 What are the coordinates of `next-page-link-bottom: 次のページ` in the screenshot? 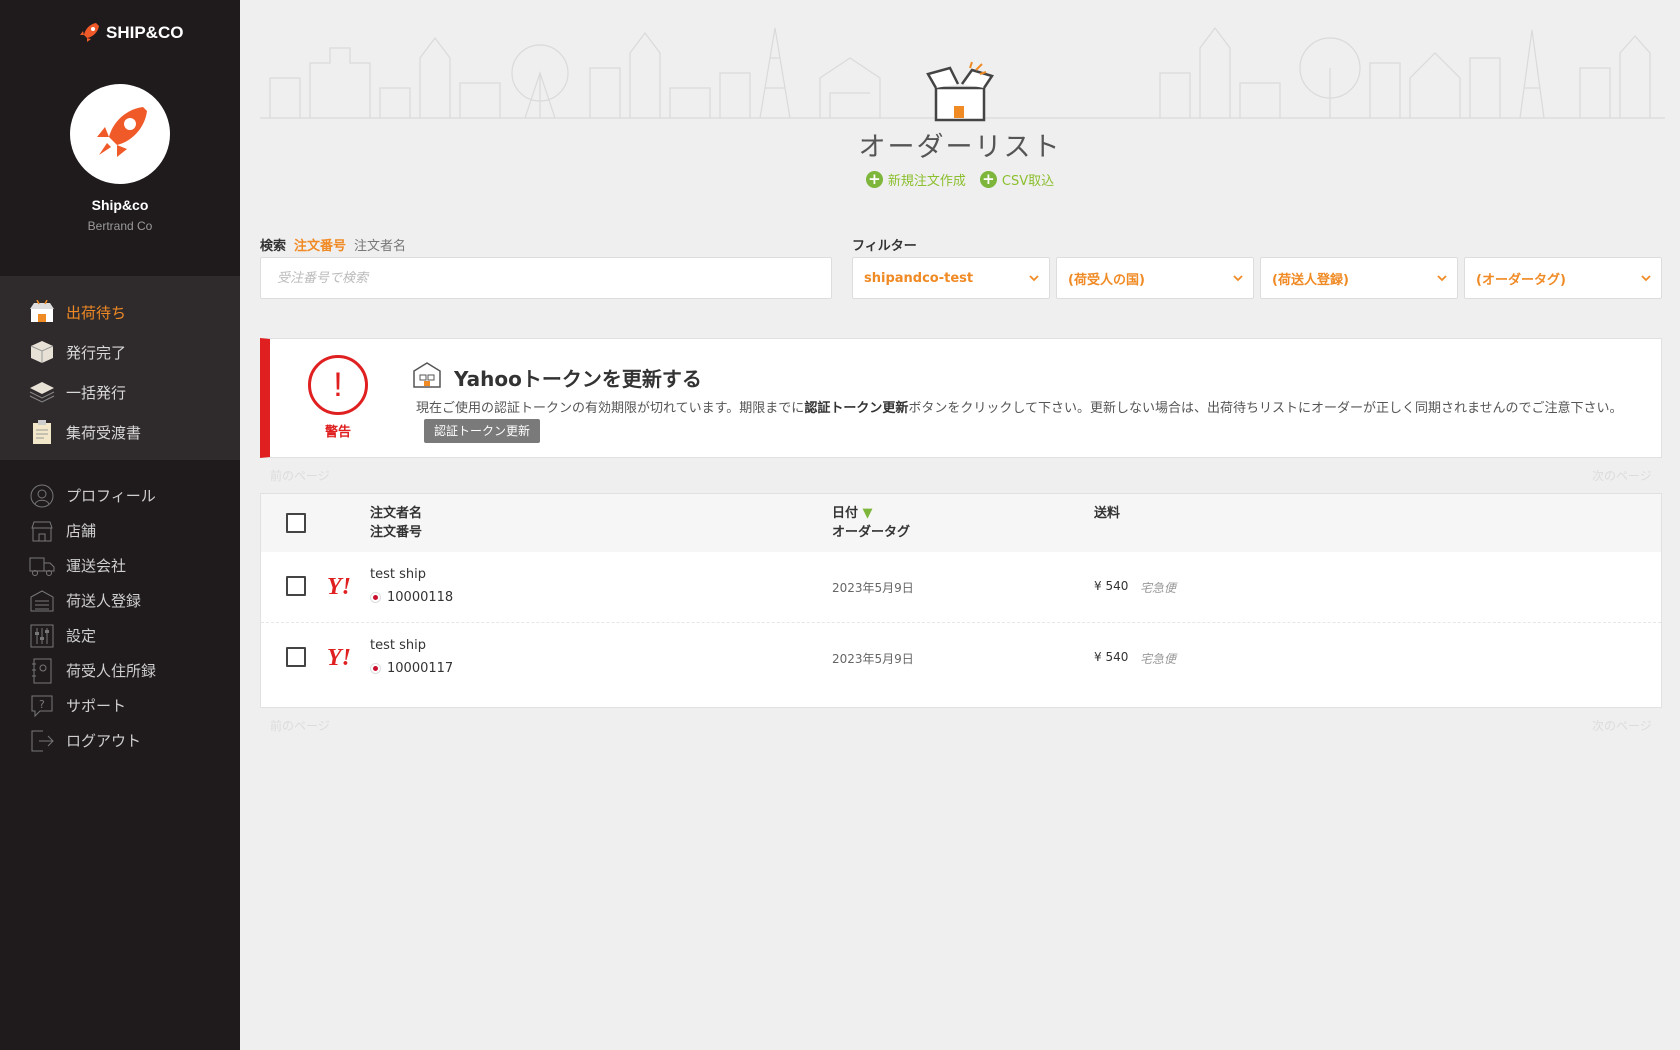 It's located at (1622, 725).